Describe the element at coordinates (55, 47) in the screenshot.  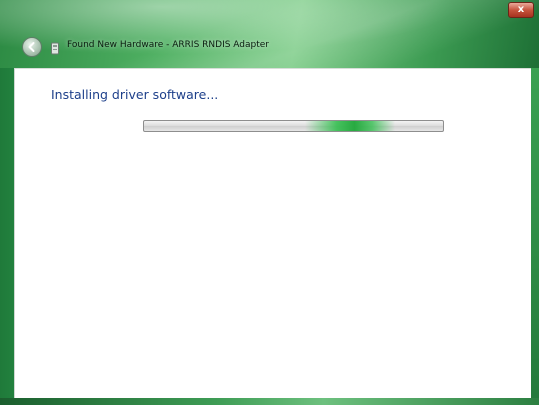
I see `hardware-device-icon` at that location.